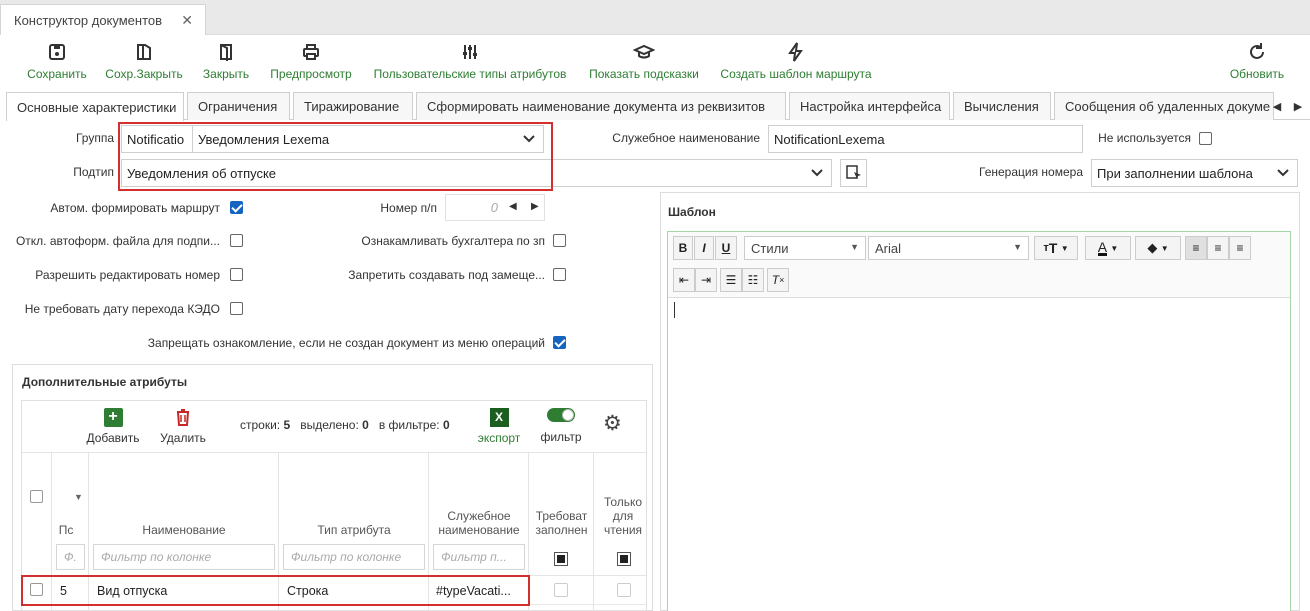 This screenshot has width=1310, height=611. What do you see at coordinates (113, 417) in the screenshot?
I see `plus-icon: +` at bounding box center [113, 417].